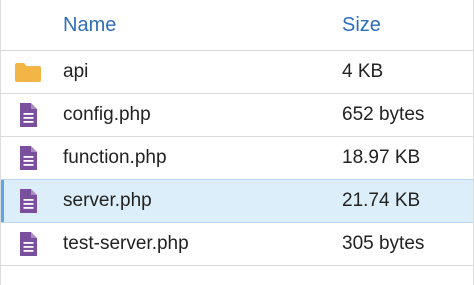 This screenshot has width=474, height=285. Describe the element at coordinates (28, 72) in the screenshot. I see `folder-icon` at that location.